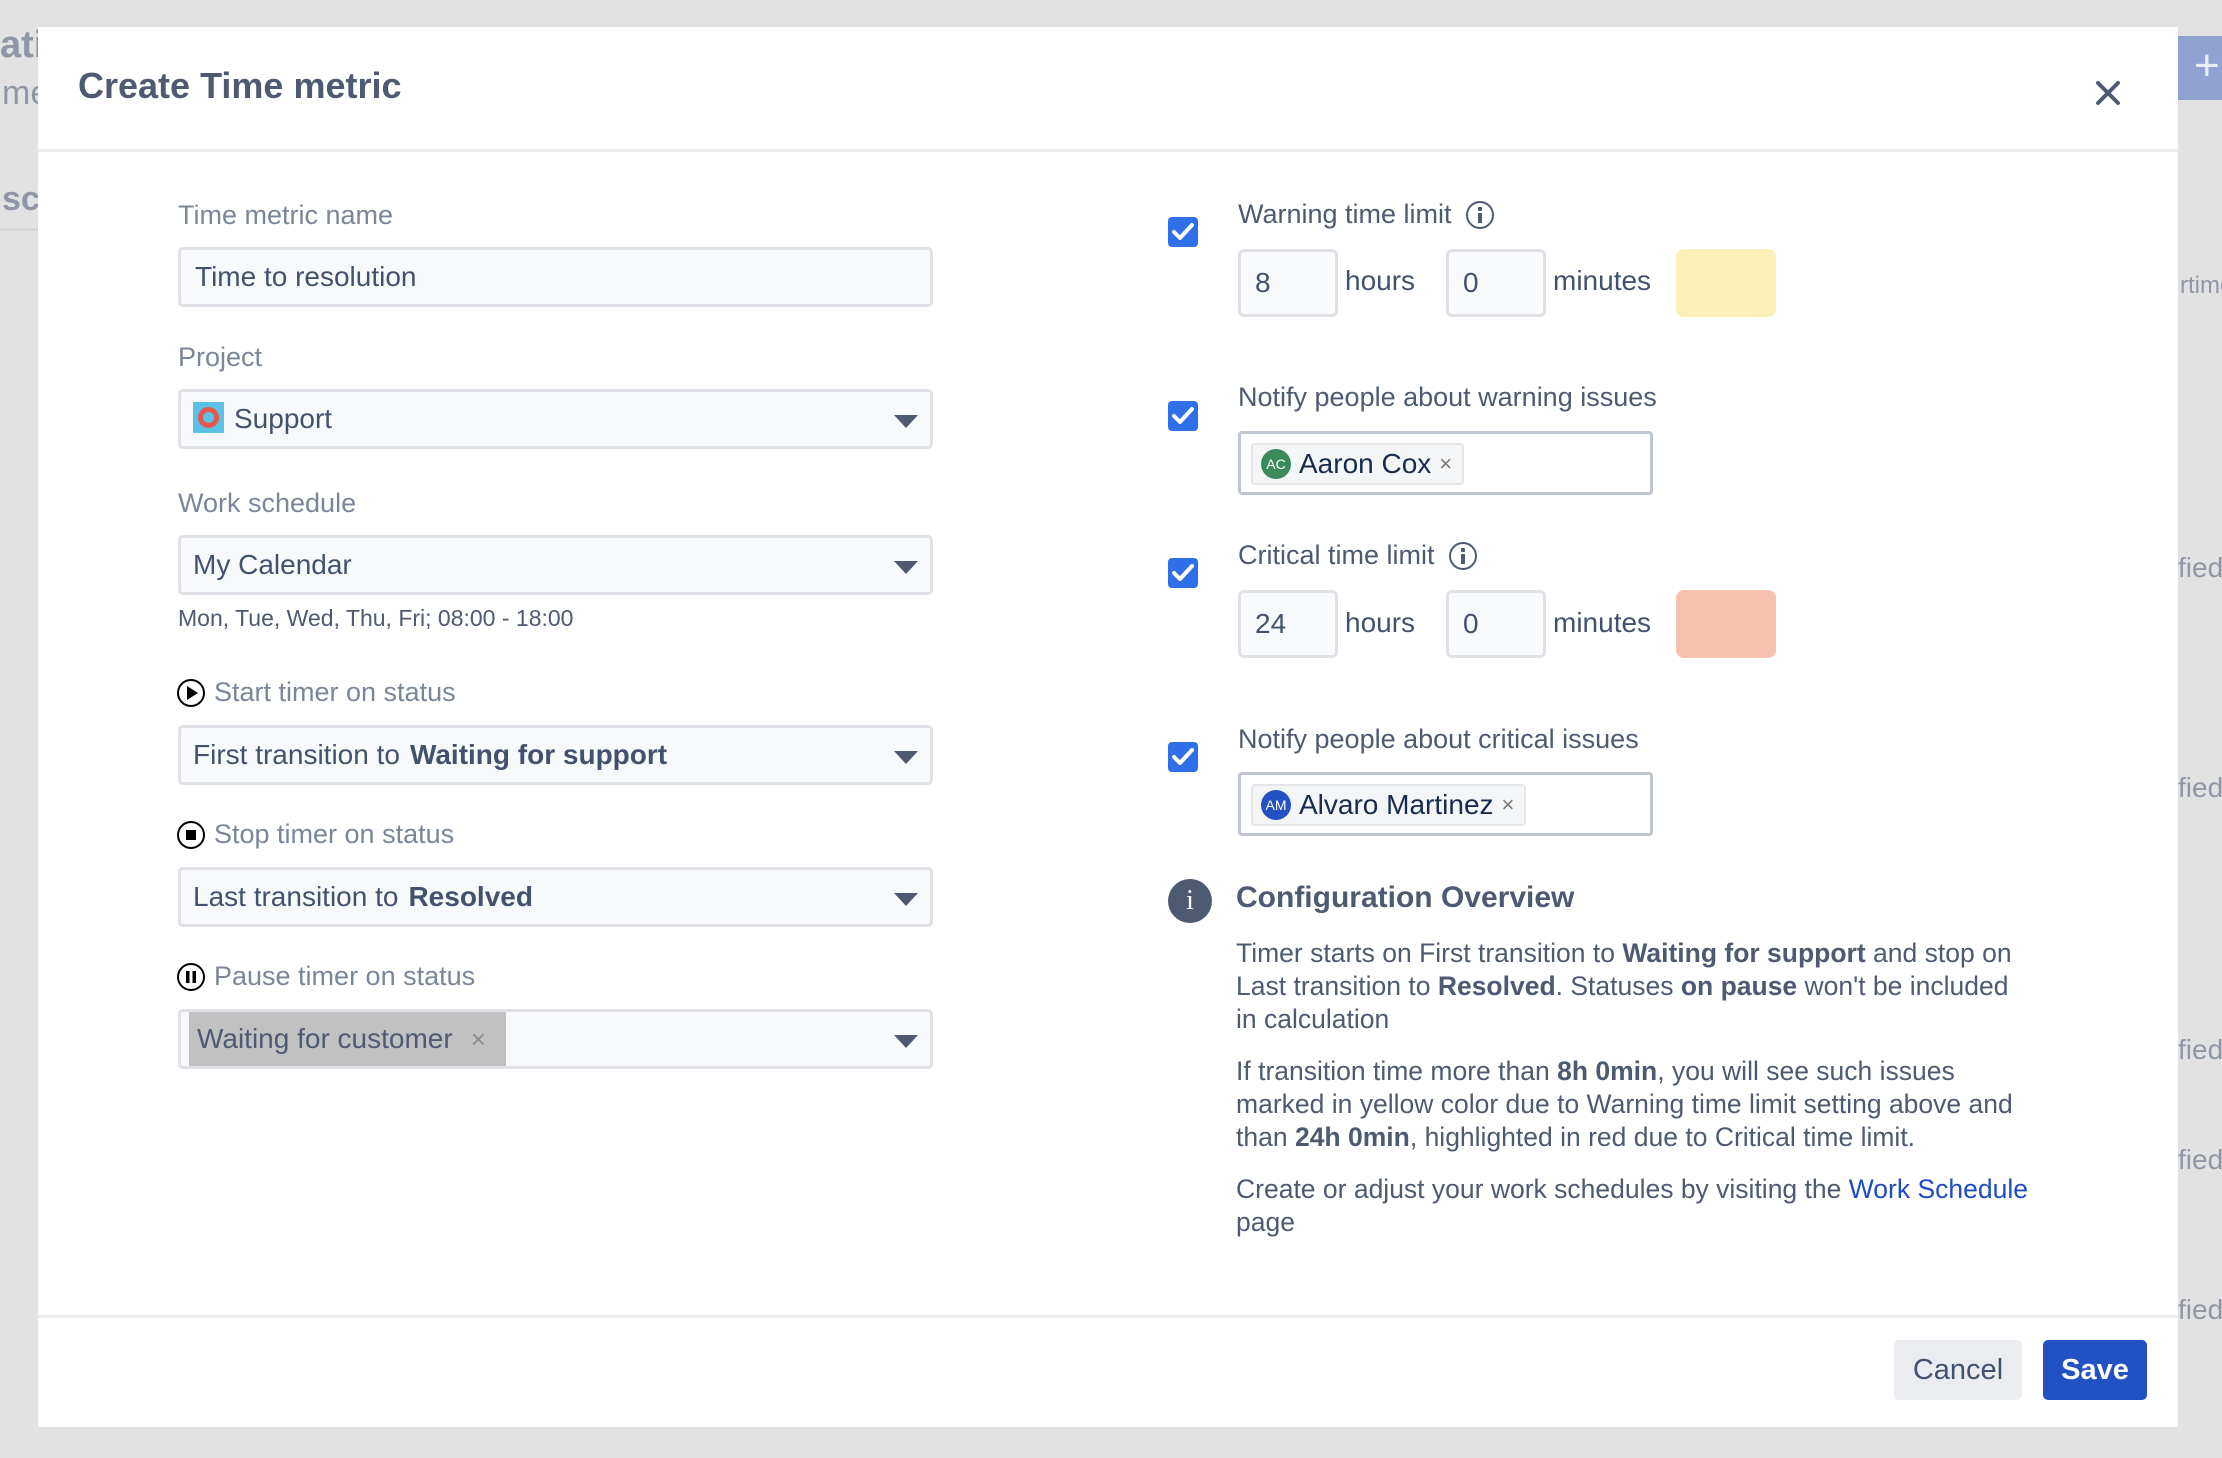  What do you see at coordinates (1396, 804) in the screenshot?
I see `user-name: Alvaro Martinez` at bounding box center [1396, 804].